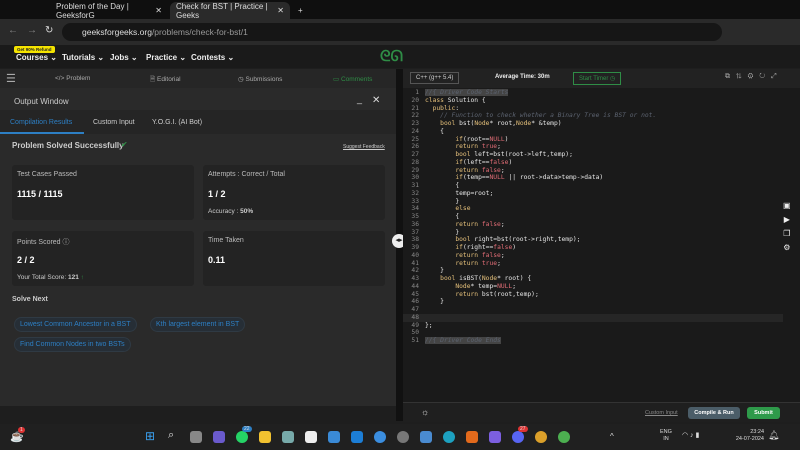  I want to click on video-icon: ▶, so click(787, 220).